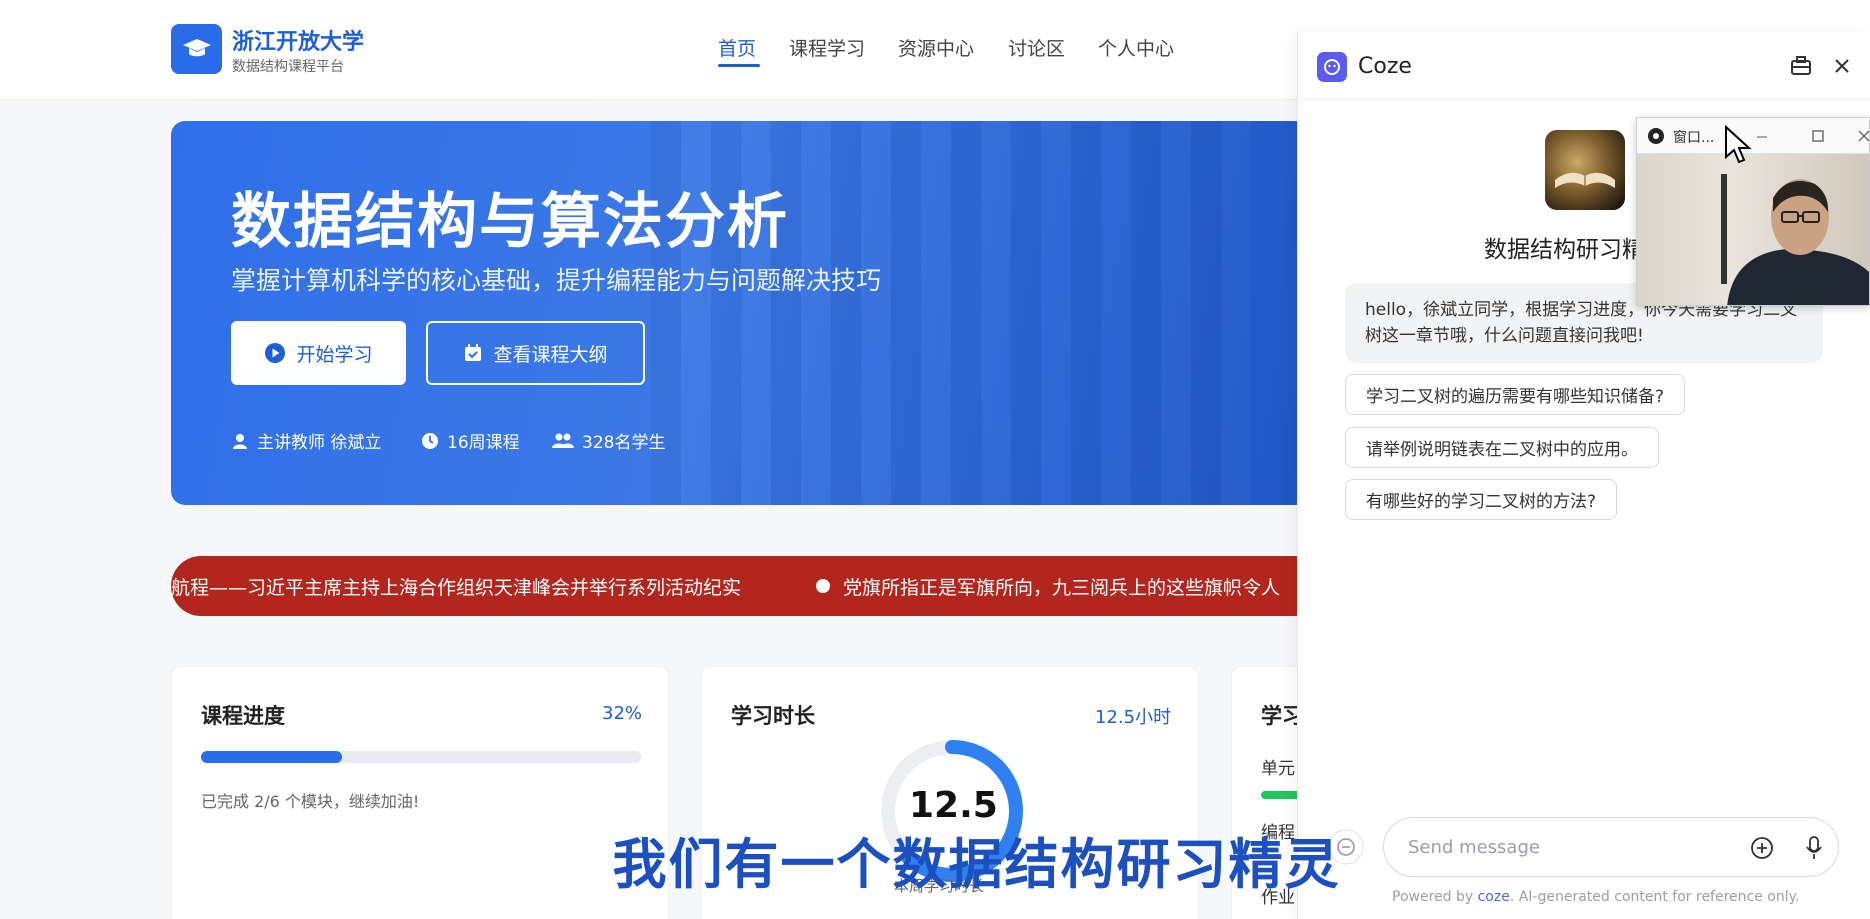  Describe the element at coordinates (1515, 394) in the screenshot. I see `suggested-question: 学习二叉树的遍历需要有哪些知识储备?` at that location.